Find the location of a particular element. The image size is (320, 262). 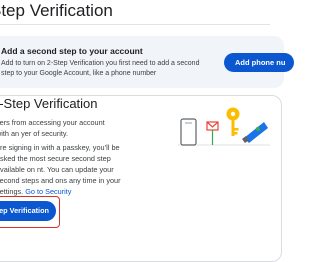

security-key-icon is located at coordinates (255, 132).